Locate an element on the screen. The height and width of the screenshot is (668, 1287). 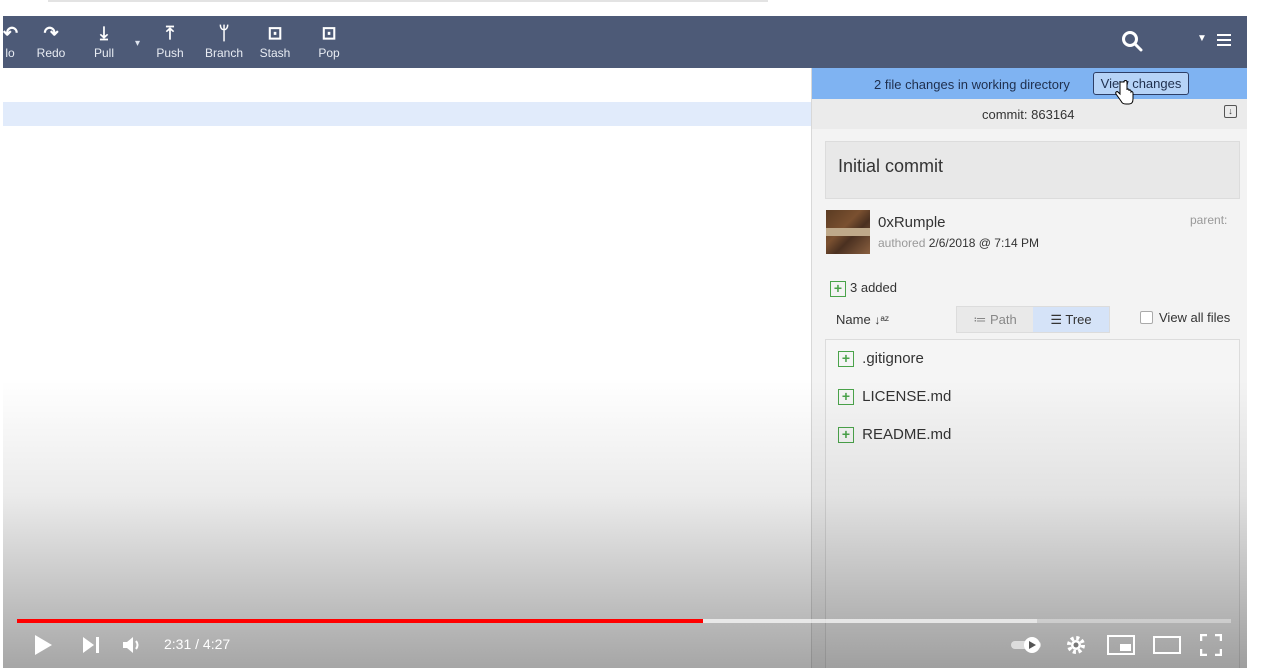
branch-icon: ᛘ is located at coordinates (224, 33).